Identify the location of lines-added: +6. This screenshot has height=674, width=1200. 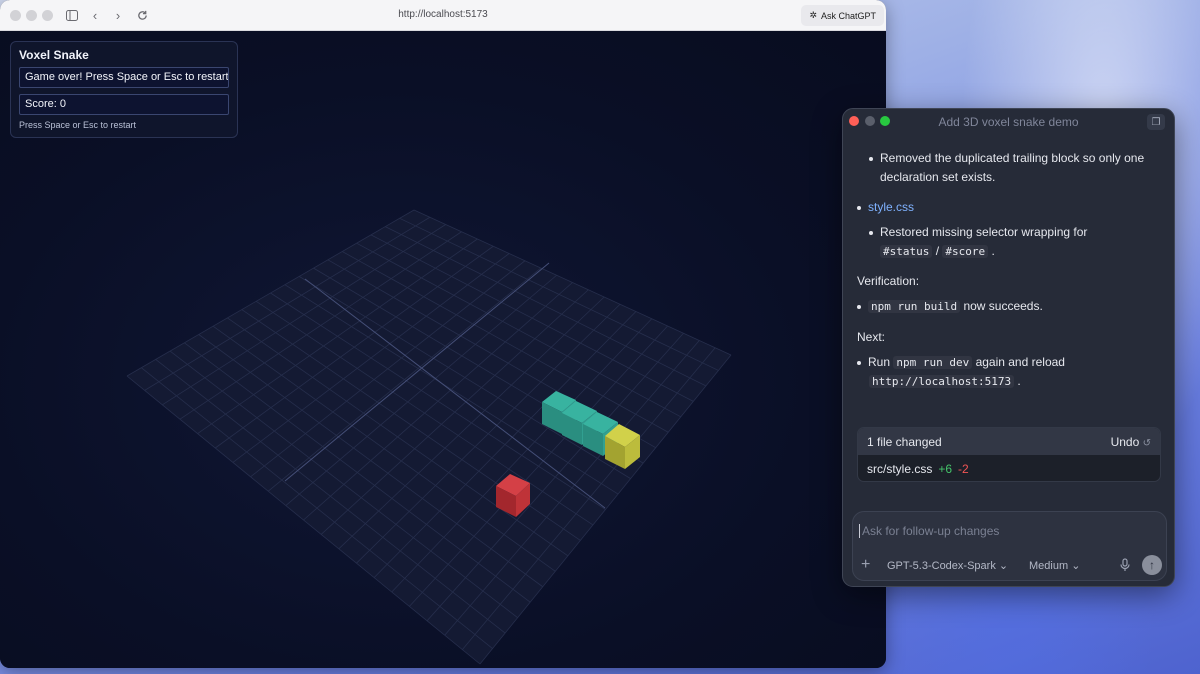
(945, 468).